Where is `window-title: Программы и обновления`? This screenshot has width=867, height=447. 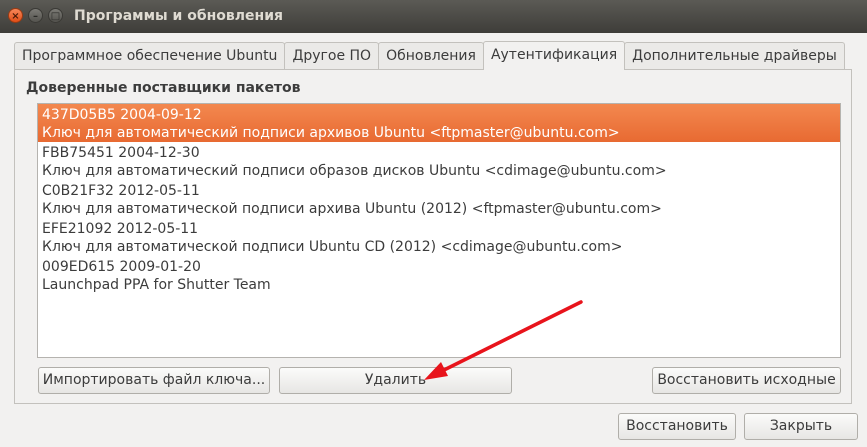 window-title: Программы и обновления is located at coordinates (179, 16).